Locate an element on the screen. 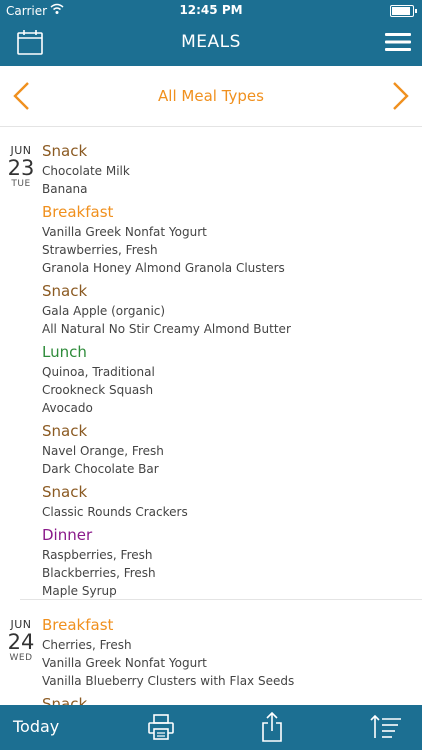 The image size is (422, 750). status-bar: Carrier 12:45 PM is located at coordinates (211, 11).